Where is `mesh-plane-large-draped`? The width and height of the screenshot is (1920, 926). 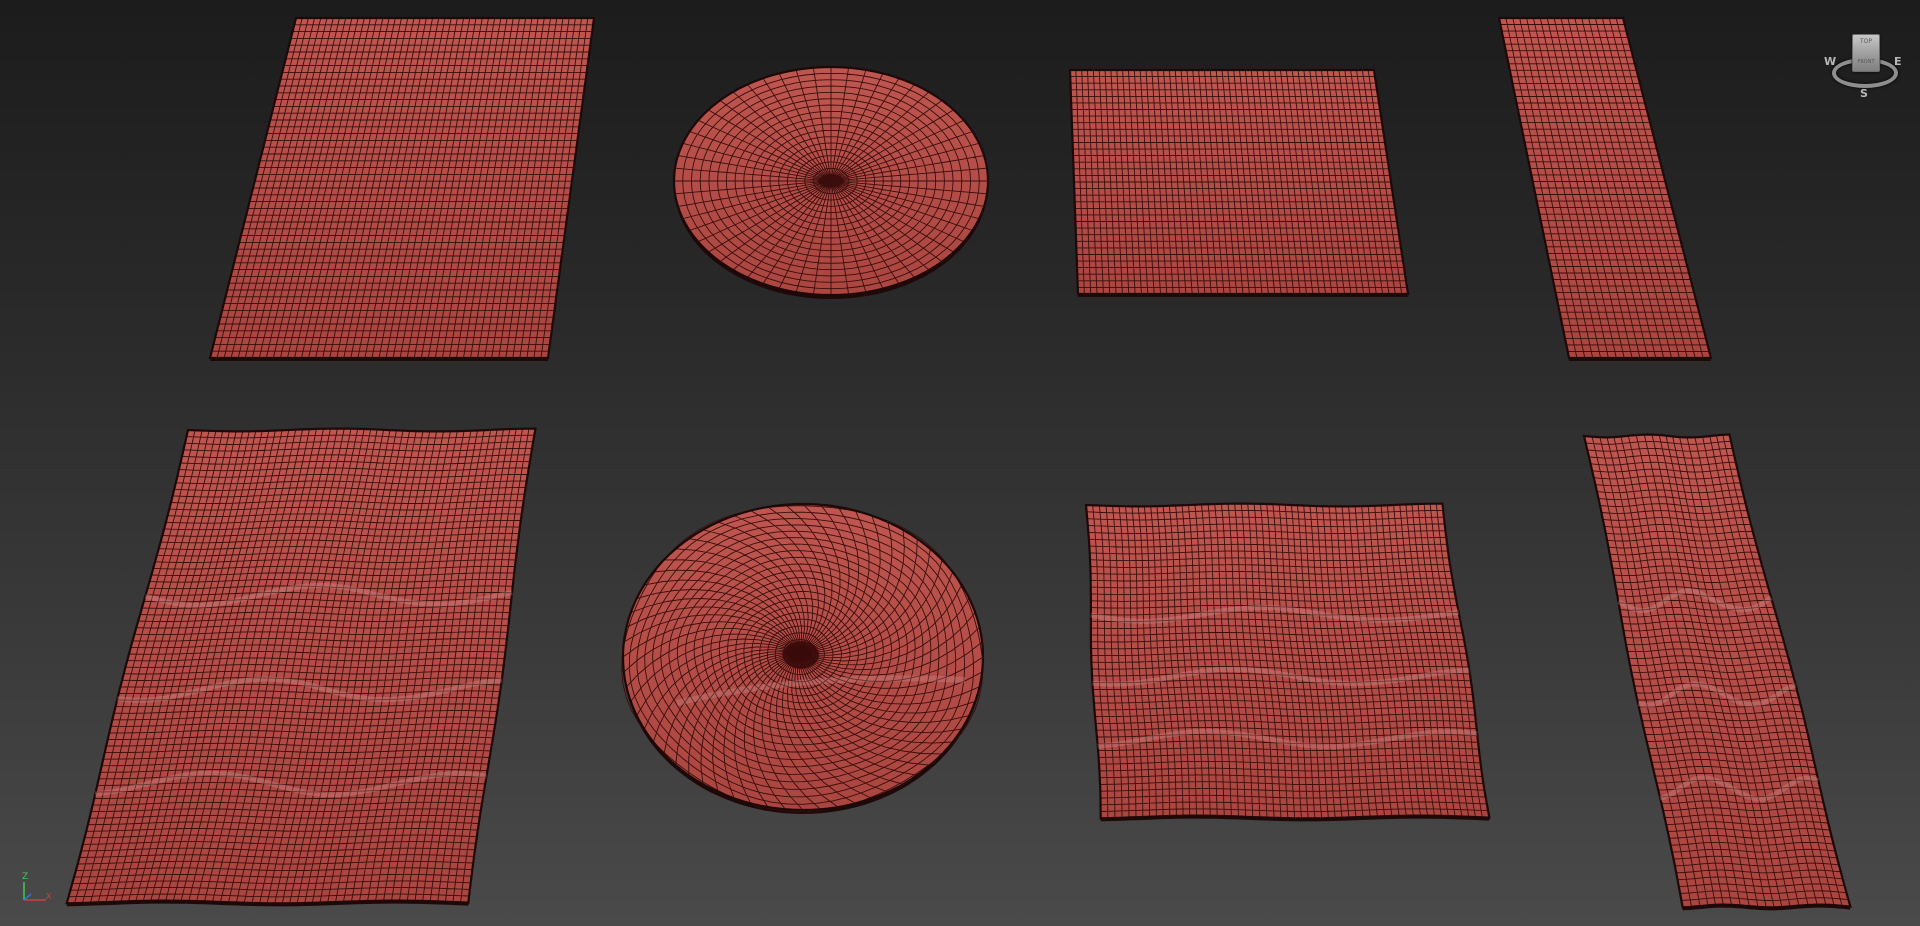 mesh-plane-large-draped is located at coordinates (301, 667).